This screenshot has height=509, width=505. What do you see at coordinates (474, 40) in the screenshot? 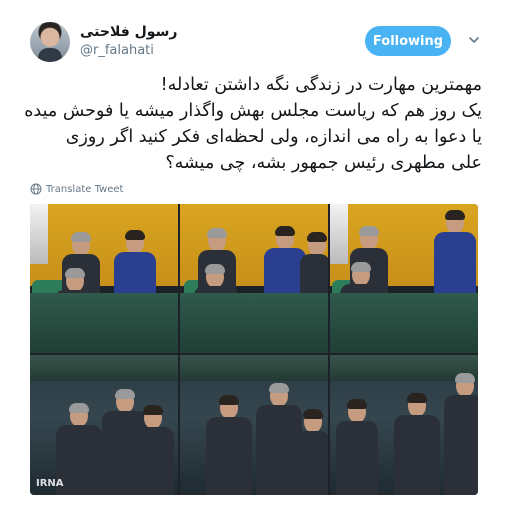
I see `chevron-down-icon` at bounding box center [474, 40].